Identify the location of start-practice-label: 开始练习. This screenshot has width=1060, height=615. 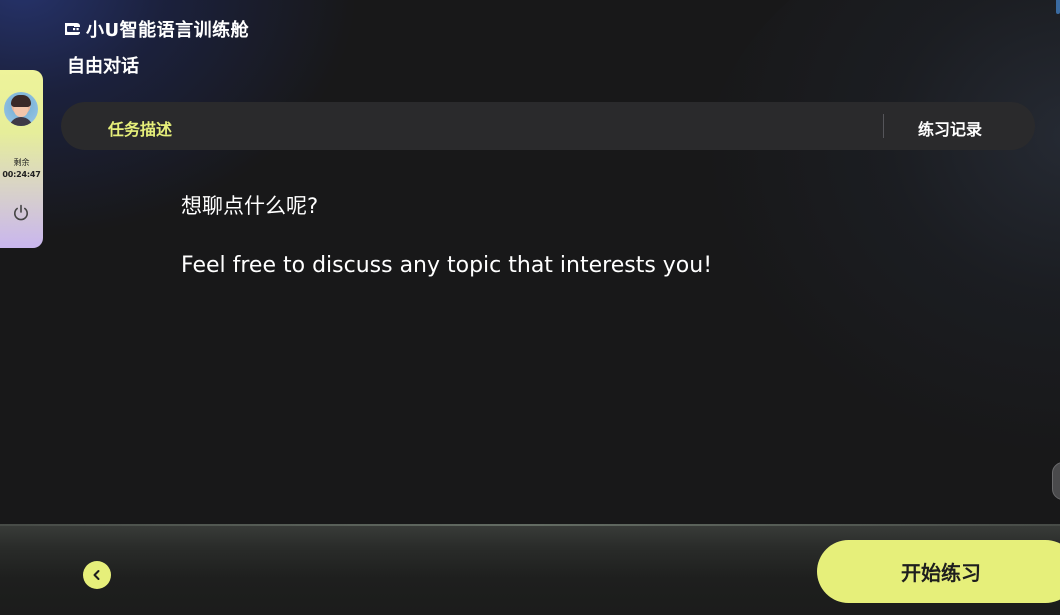
(941, 573).